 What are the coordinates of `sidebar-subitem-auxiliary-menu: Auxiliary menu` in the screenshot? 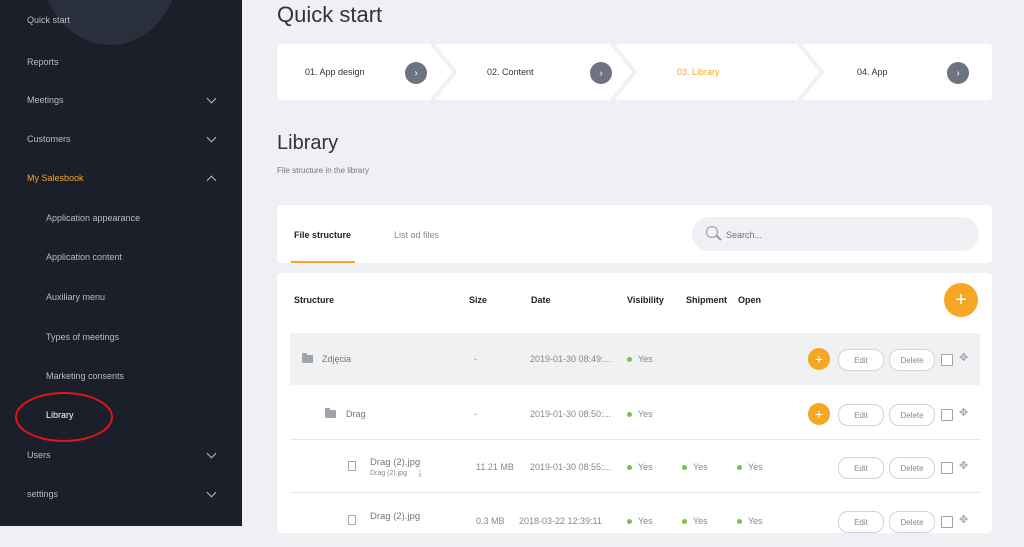 It's located at (75, 297).